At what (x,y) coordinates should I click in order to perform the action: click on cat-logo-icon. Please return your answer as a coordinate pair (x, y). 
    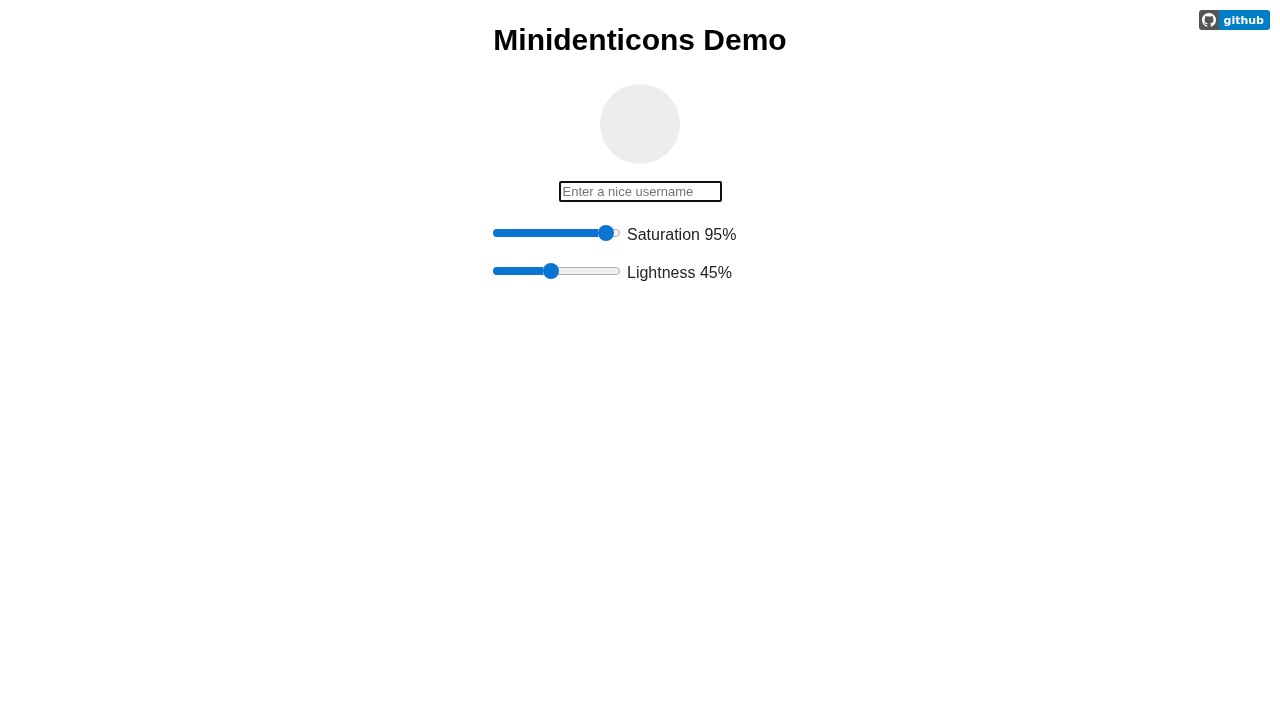
    Looking at the image, I should click on (1208, 20).